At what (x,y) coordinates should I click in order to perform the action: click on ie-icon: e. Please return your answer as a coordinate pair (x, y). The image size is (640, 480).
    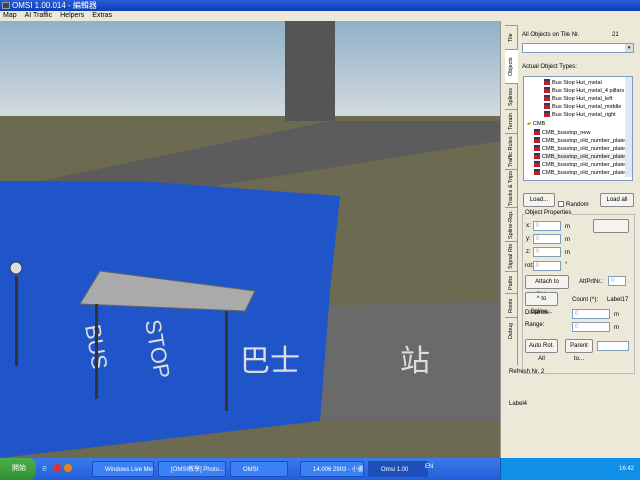
    Looking at the image, I should click on (44, 468).